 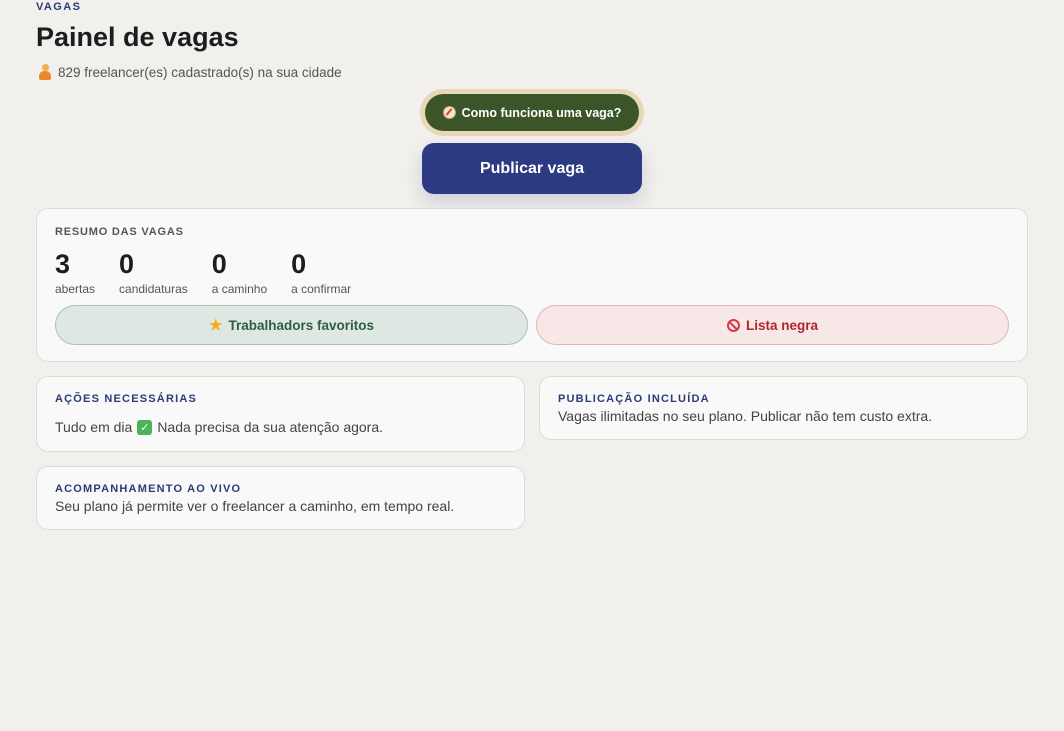 What do you see at coordinates (63, 264) in the screenshot?
I see `stat-open-value: 3` at bounding box center [63, 264].